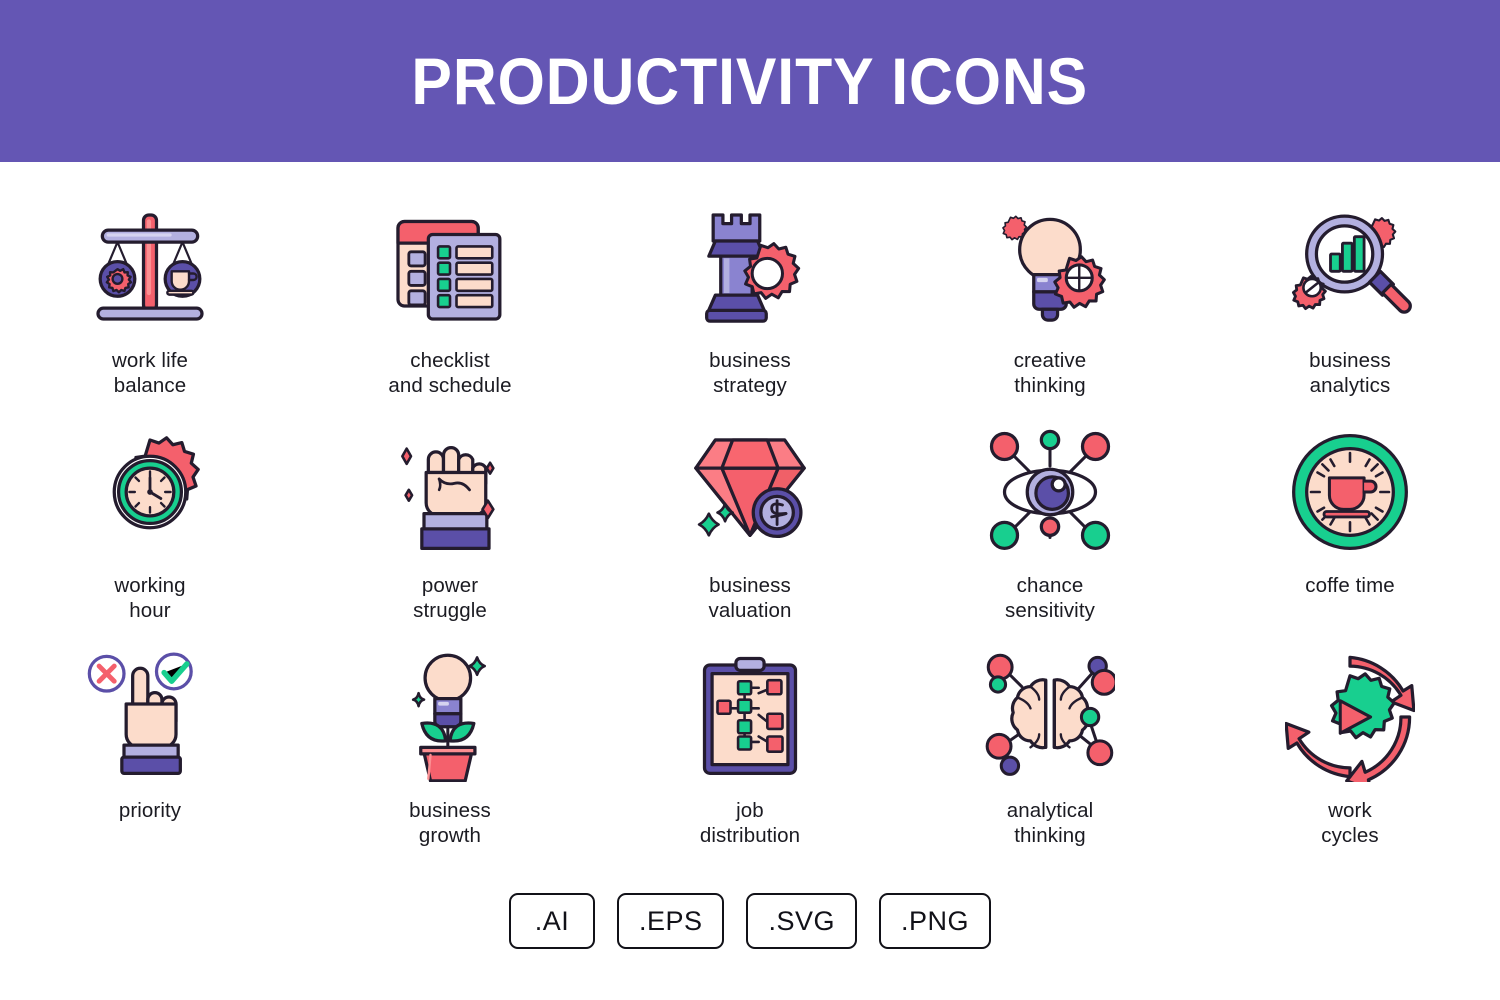  Describe the element at coordinates (750, 717) in the screenshot. I see `clipboard-flowchart-icon` at that location.